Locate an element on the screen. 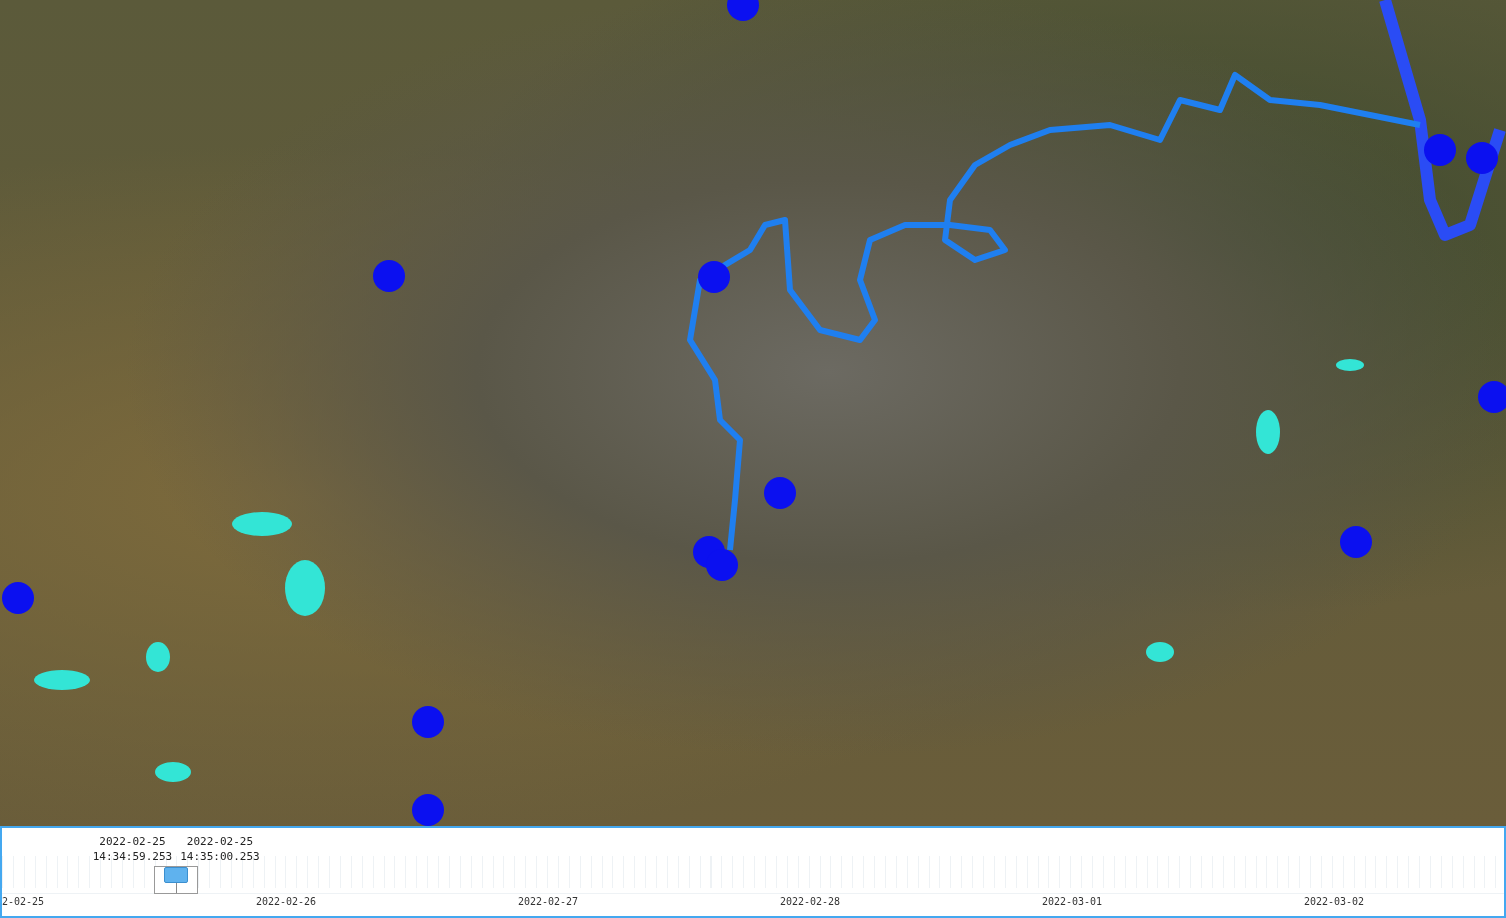 This screenshot has width=1506, height=918. timeline-date-label: 2022-02-28 is located at coordinates (810, 901).